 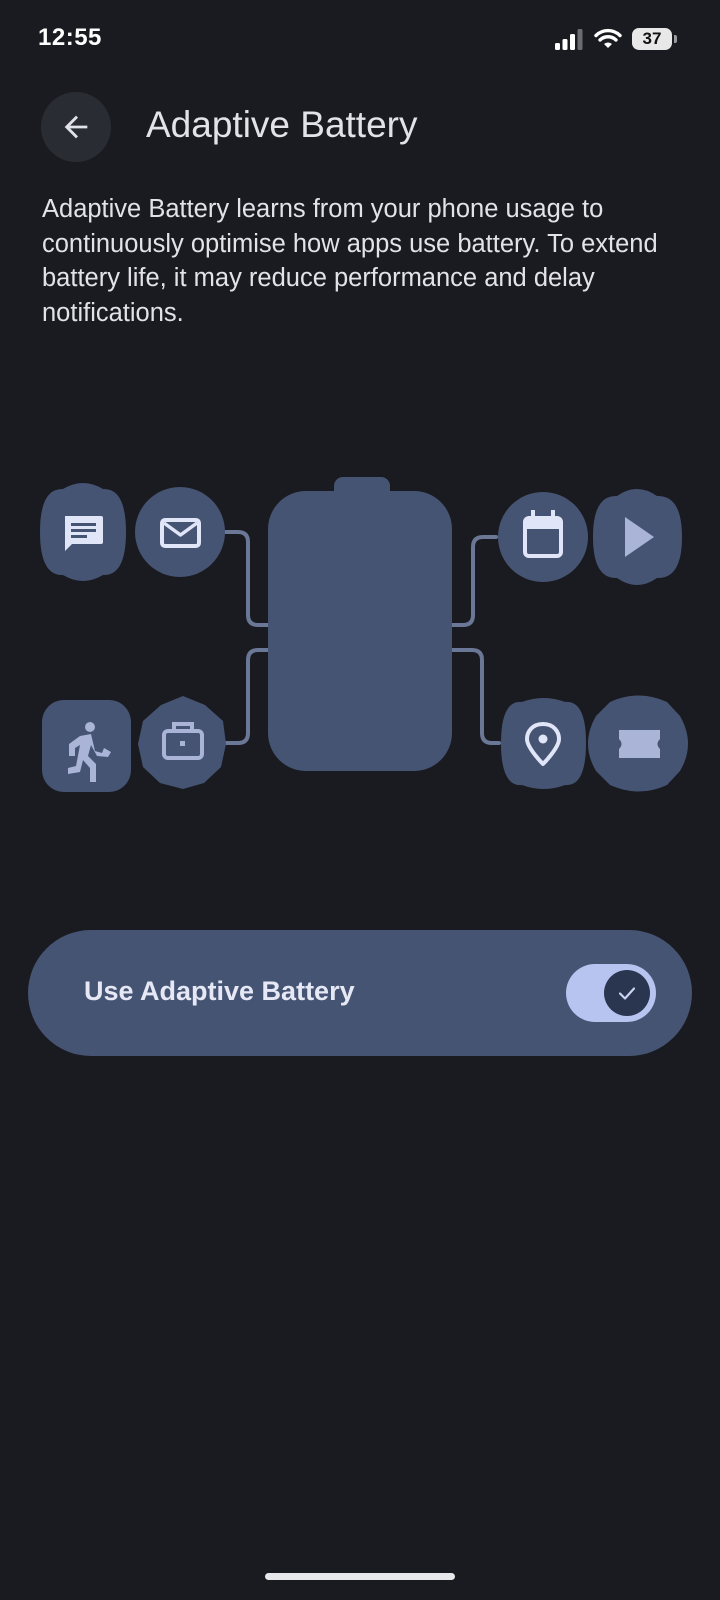 I want to click on toggle-label: Use Adaptive Battery, so click(x=219, y=991).